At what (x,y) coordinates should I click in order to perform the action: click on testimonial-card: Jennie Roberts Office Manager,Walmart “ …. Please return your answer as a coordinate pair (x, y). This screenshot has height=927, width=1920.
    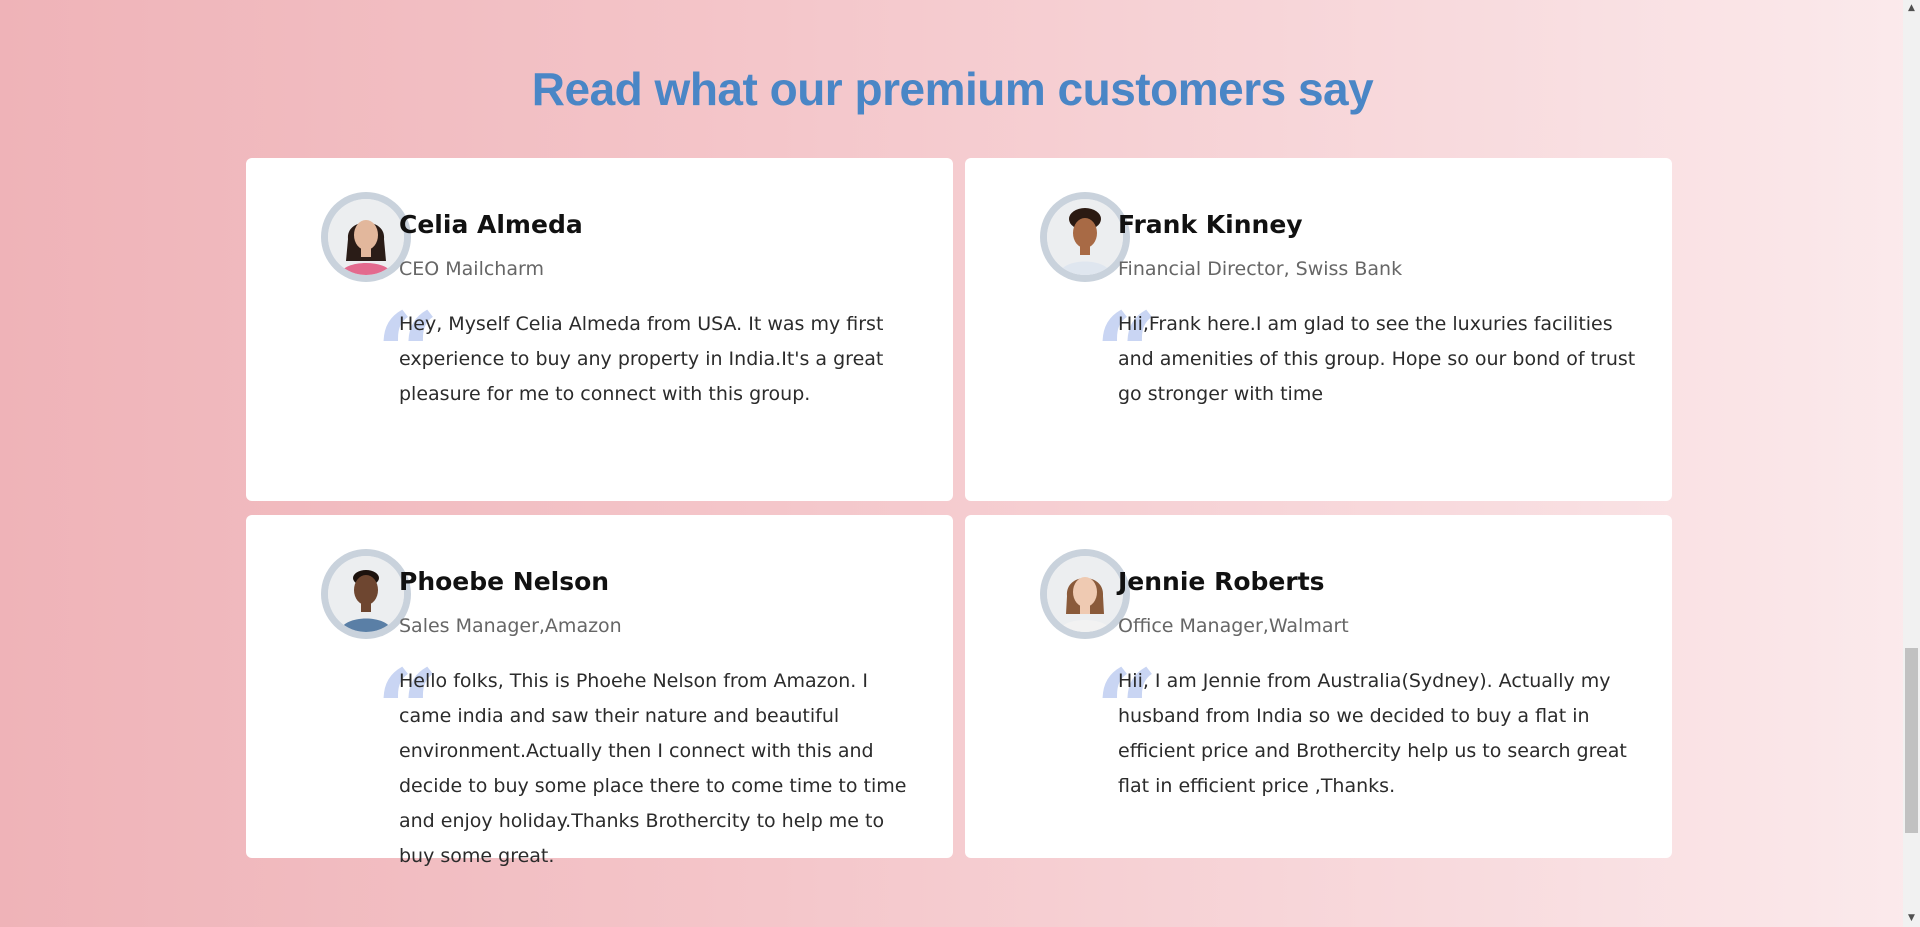
    Looking at the image, I should click on (1318, 686).